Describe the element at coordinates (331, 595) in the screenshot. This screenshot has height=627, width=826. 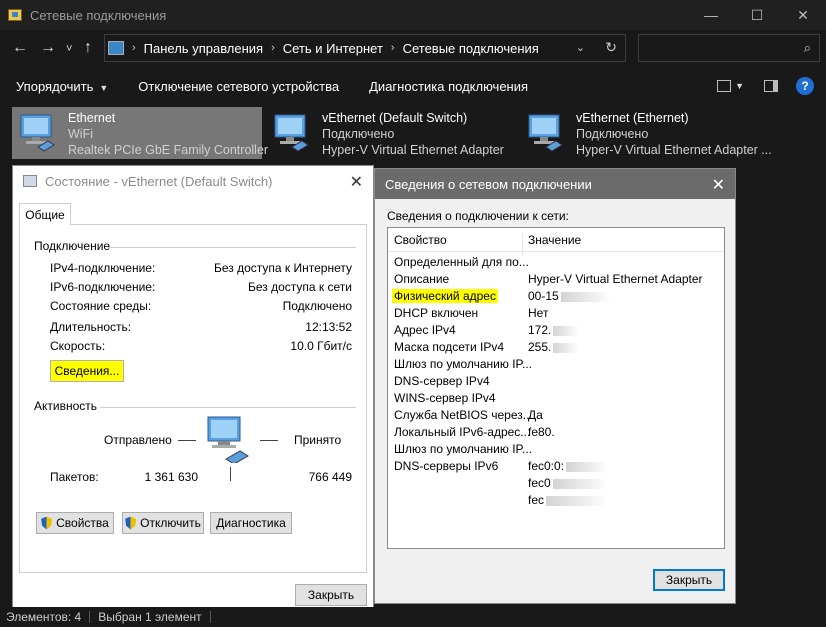
I see `status-close-button: Закрыть` at that location.